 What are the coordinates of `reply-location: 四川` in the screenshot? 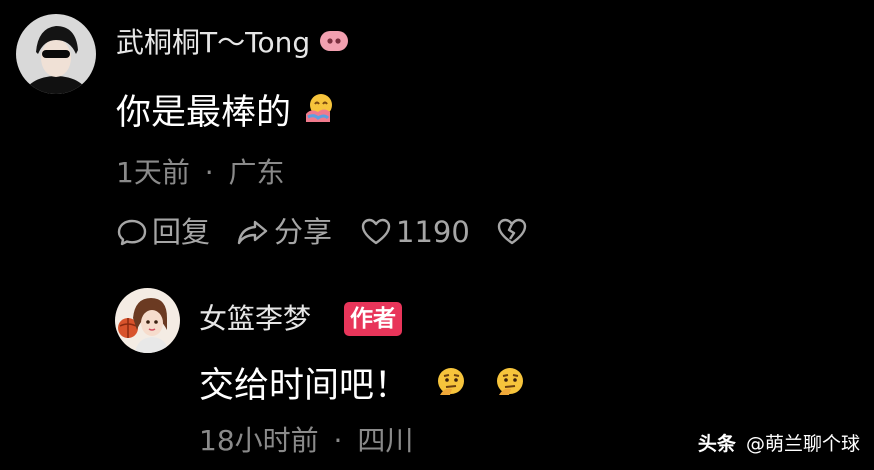 It's located at (385, 440).